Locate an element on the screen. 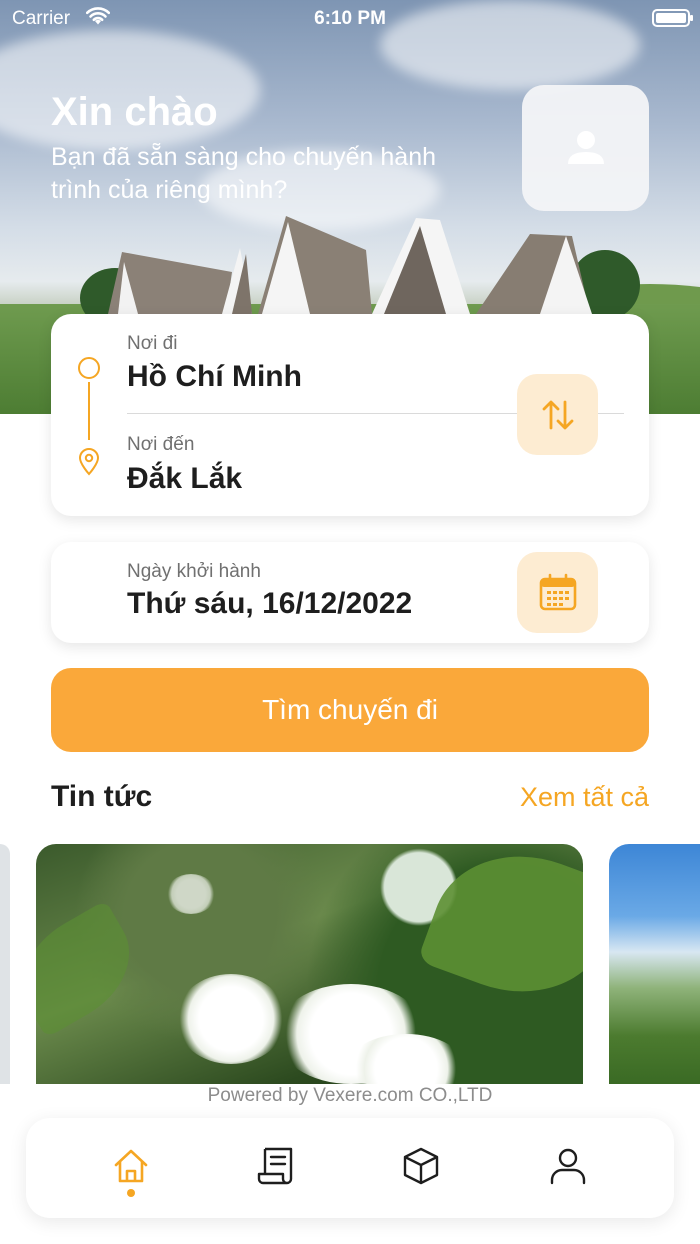 This screenshot has width=700, height=1244. departure-date-card: Ngày khởi hành Thứ sáu, 16/12/2022 is located at coordinates (350, 592).